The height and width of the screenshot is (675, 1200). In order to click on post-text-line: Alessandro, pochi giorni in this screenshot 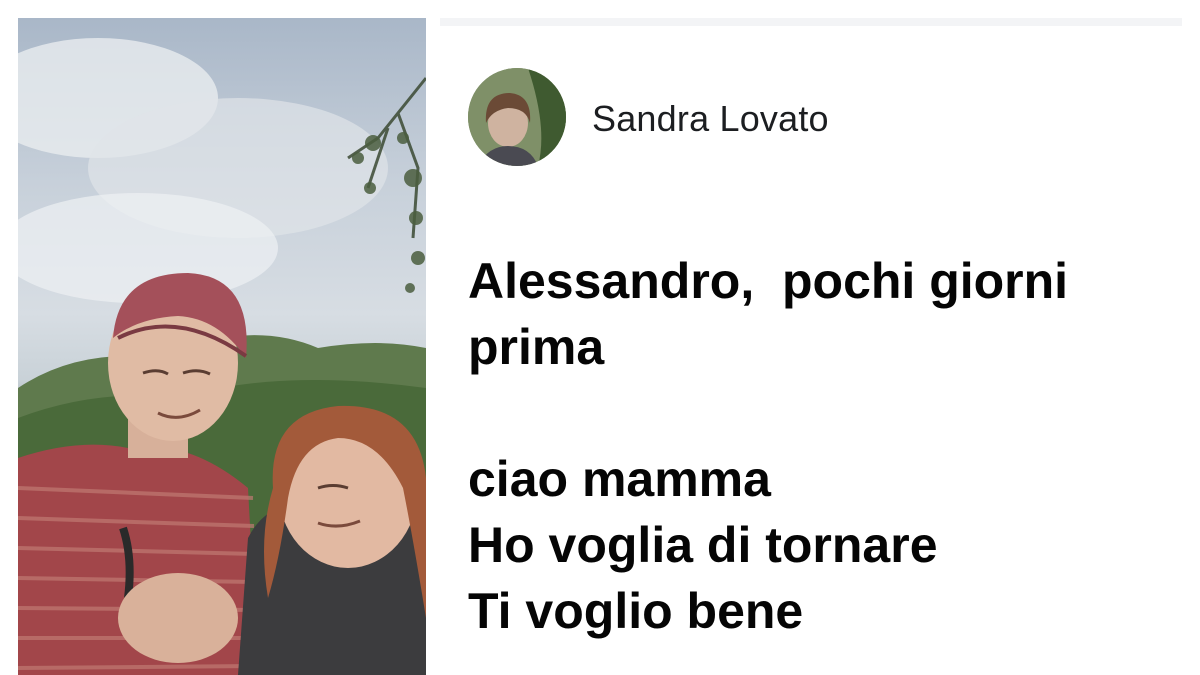, I will do `click(768, 281)`.